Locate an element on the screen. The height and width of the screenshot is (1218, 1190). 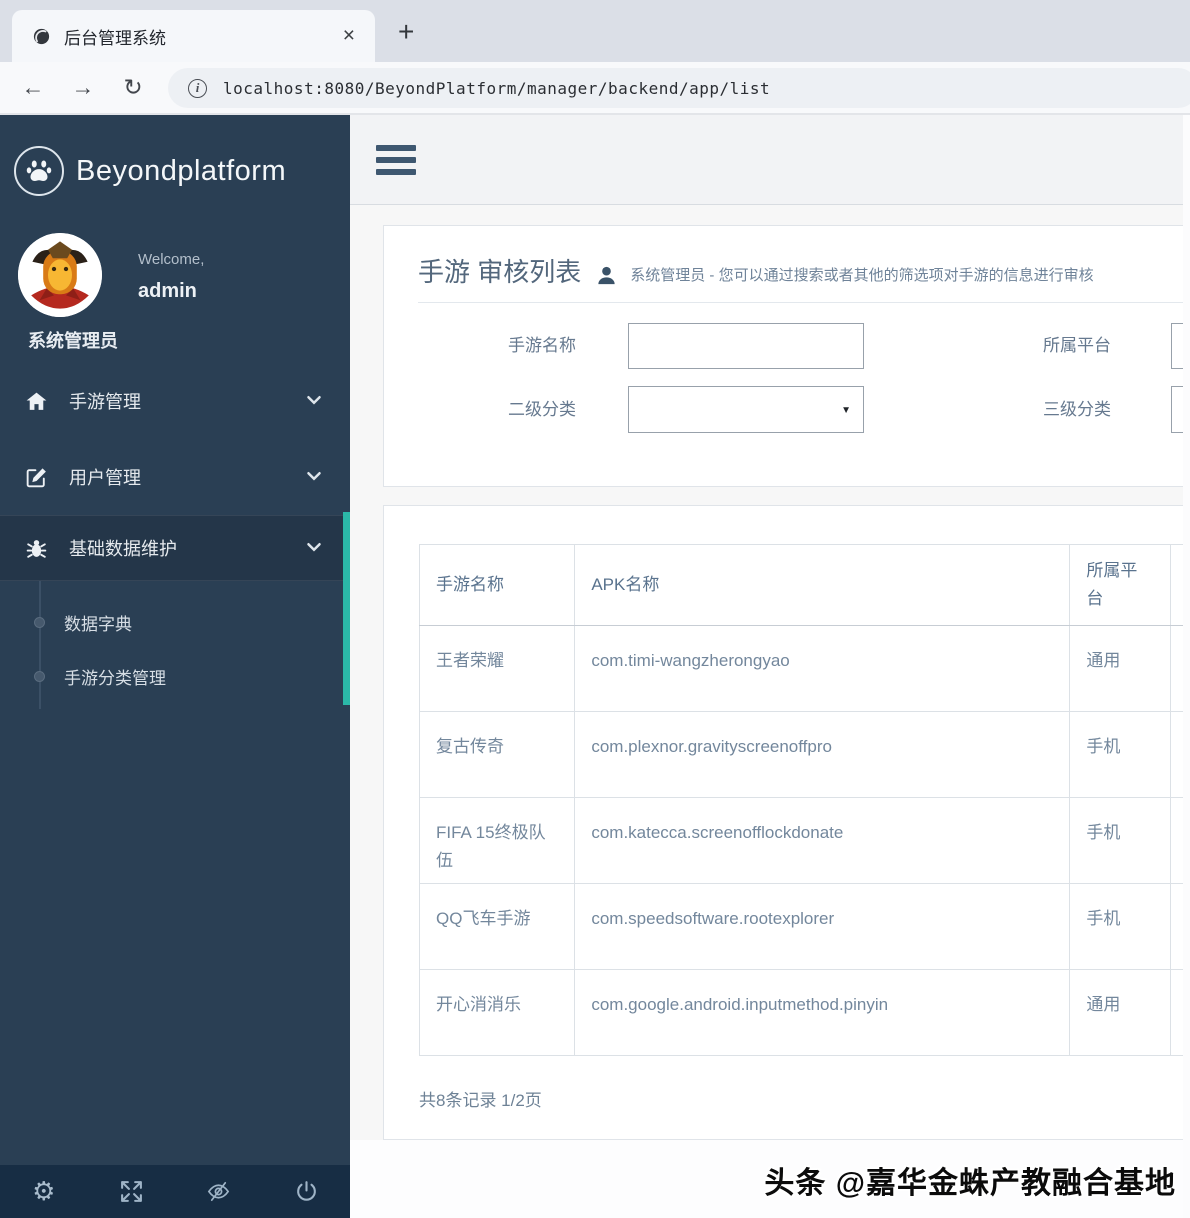
top-navbar is located at coordinates (770, 160).